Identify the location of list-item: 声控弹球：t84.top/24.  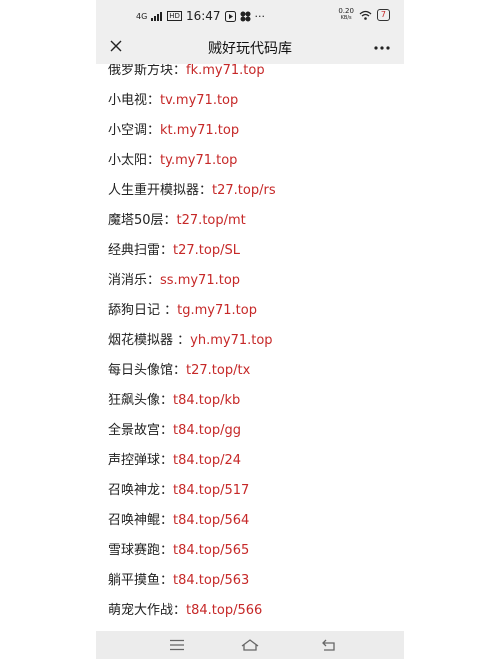
(174, 461).